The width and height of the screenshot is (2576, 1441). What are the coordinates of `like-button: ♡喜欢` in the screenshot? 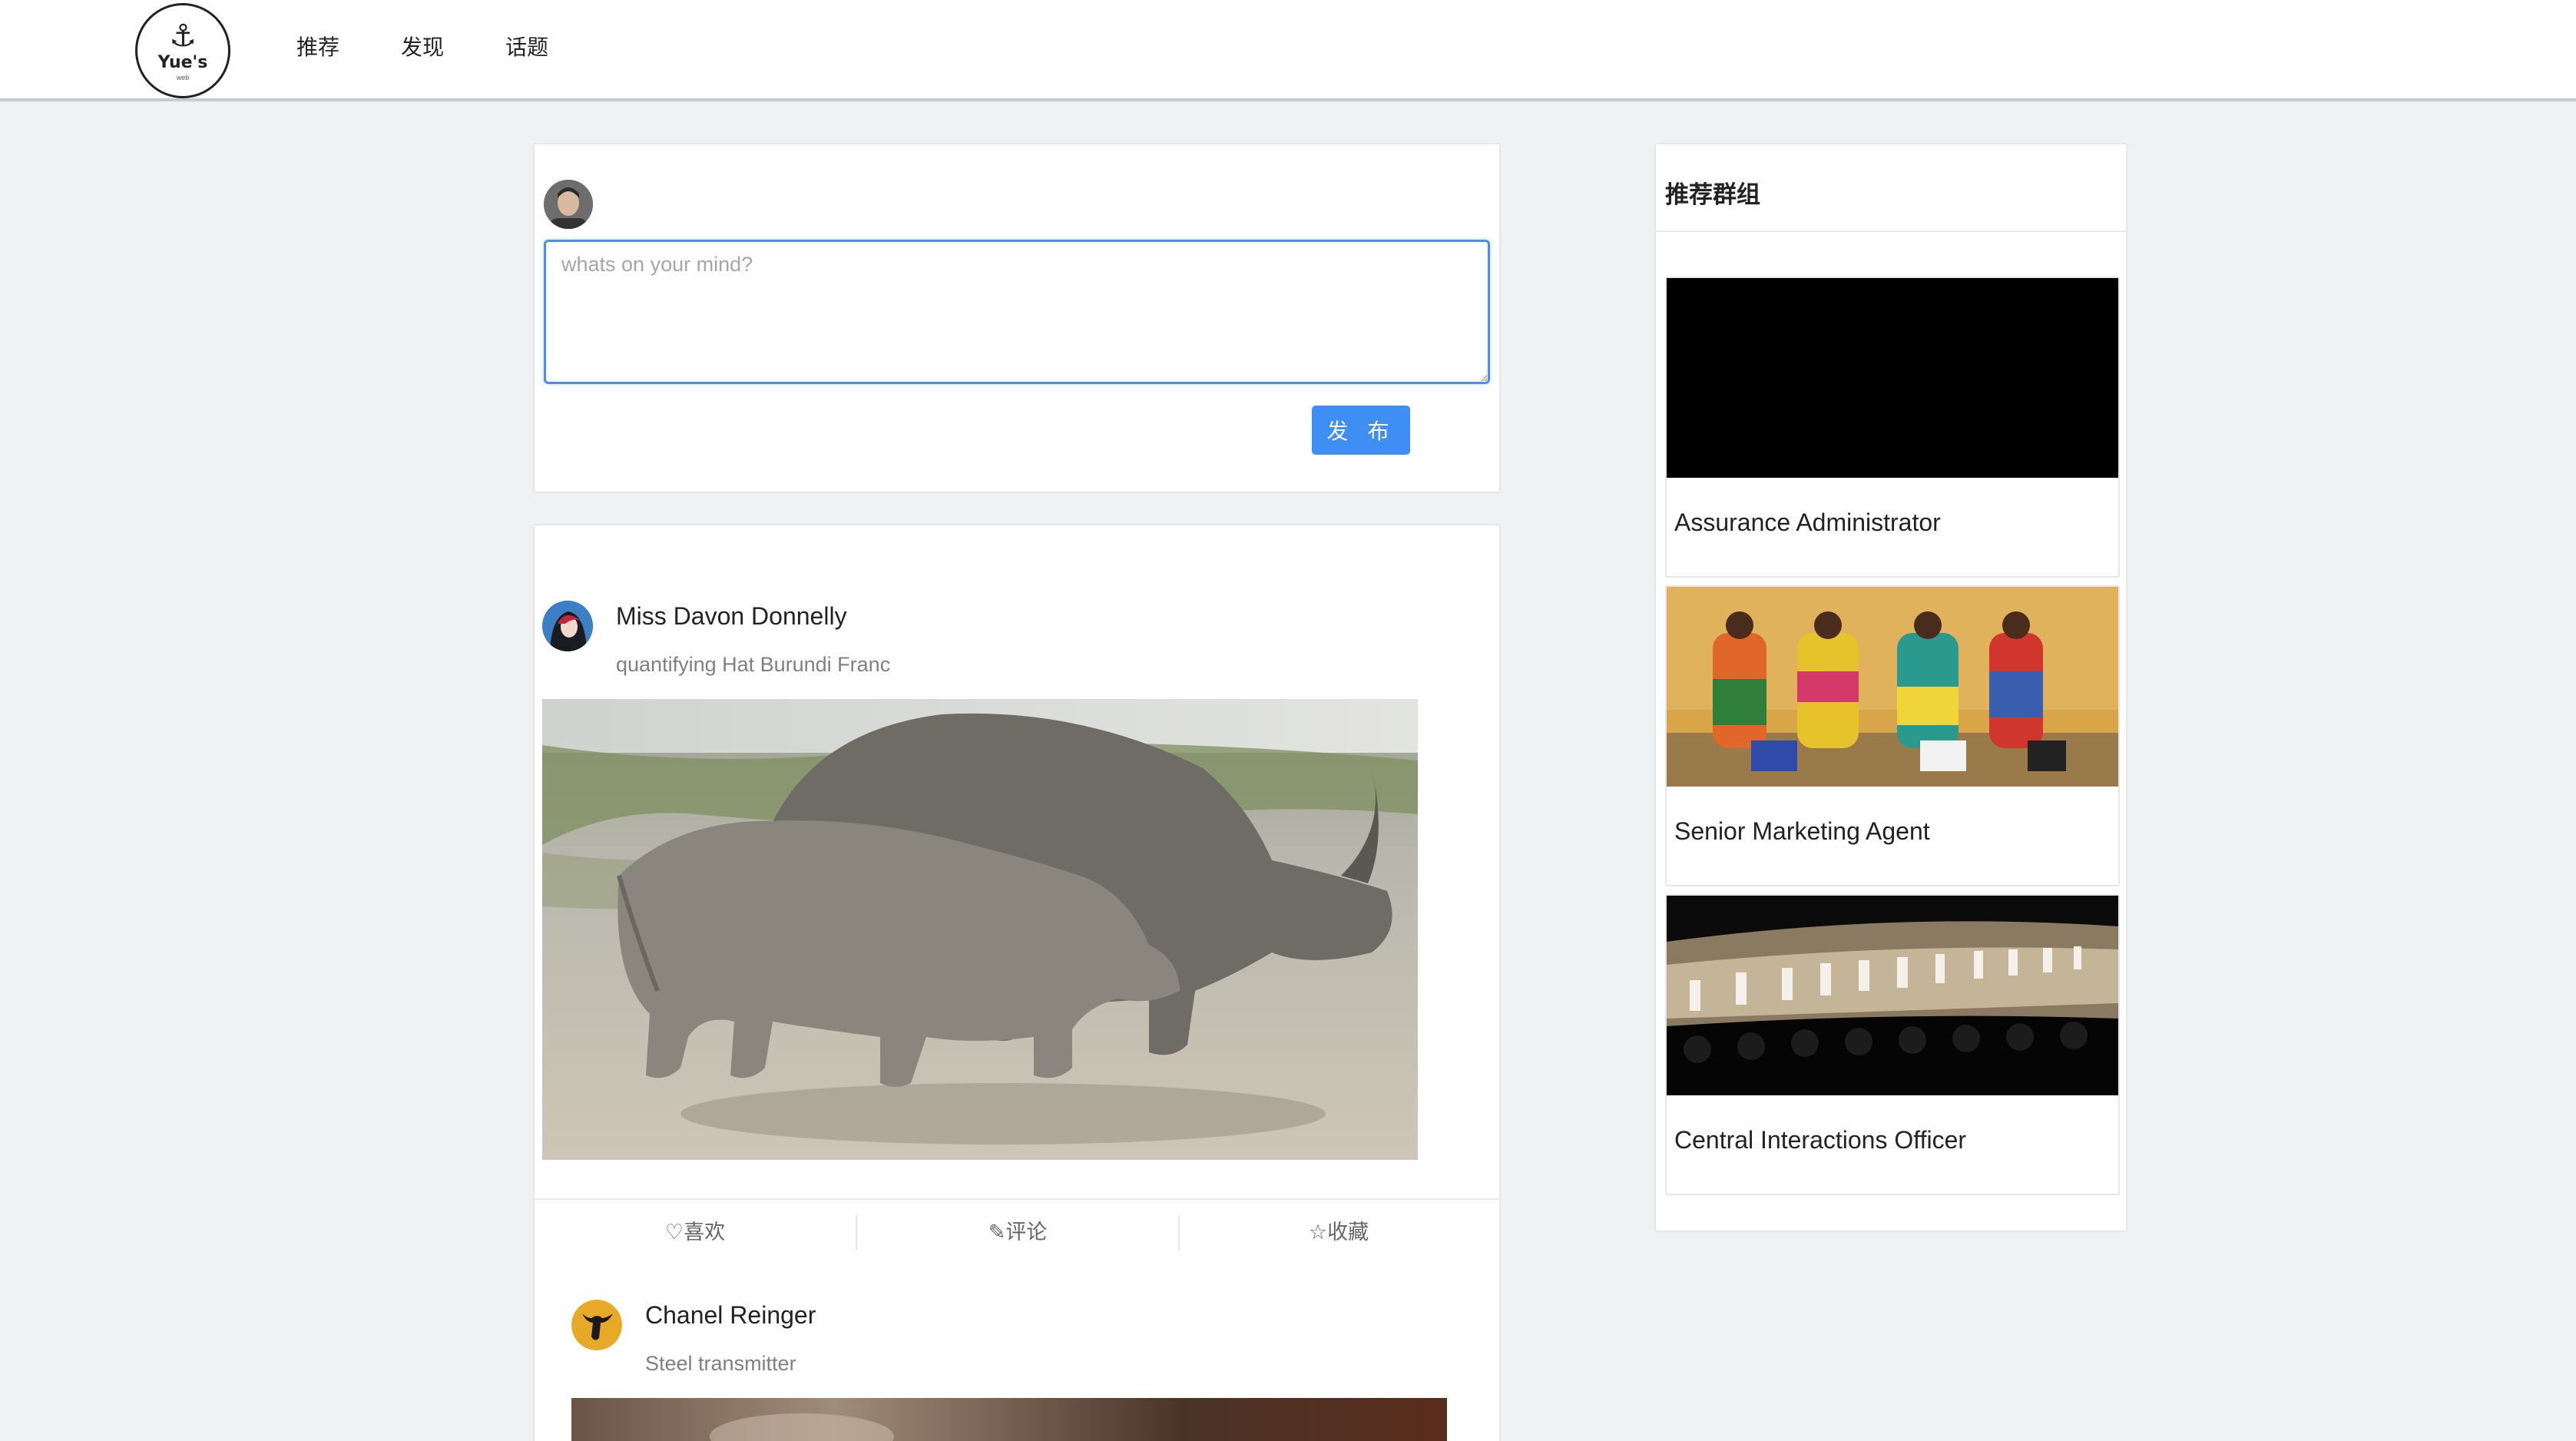 It's located at (696, 1233).